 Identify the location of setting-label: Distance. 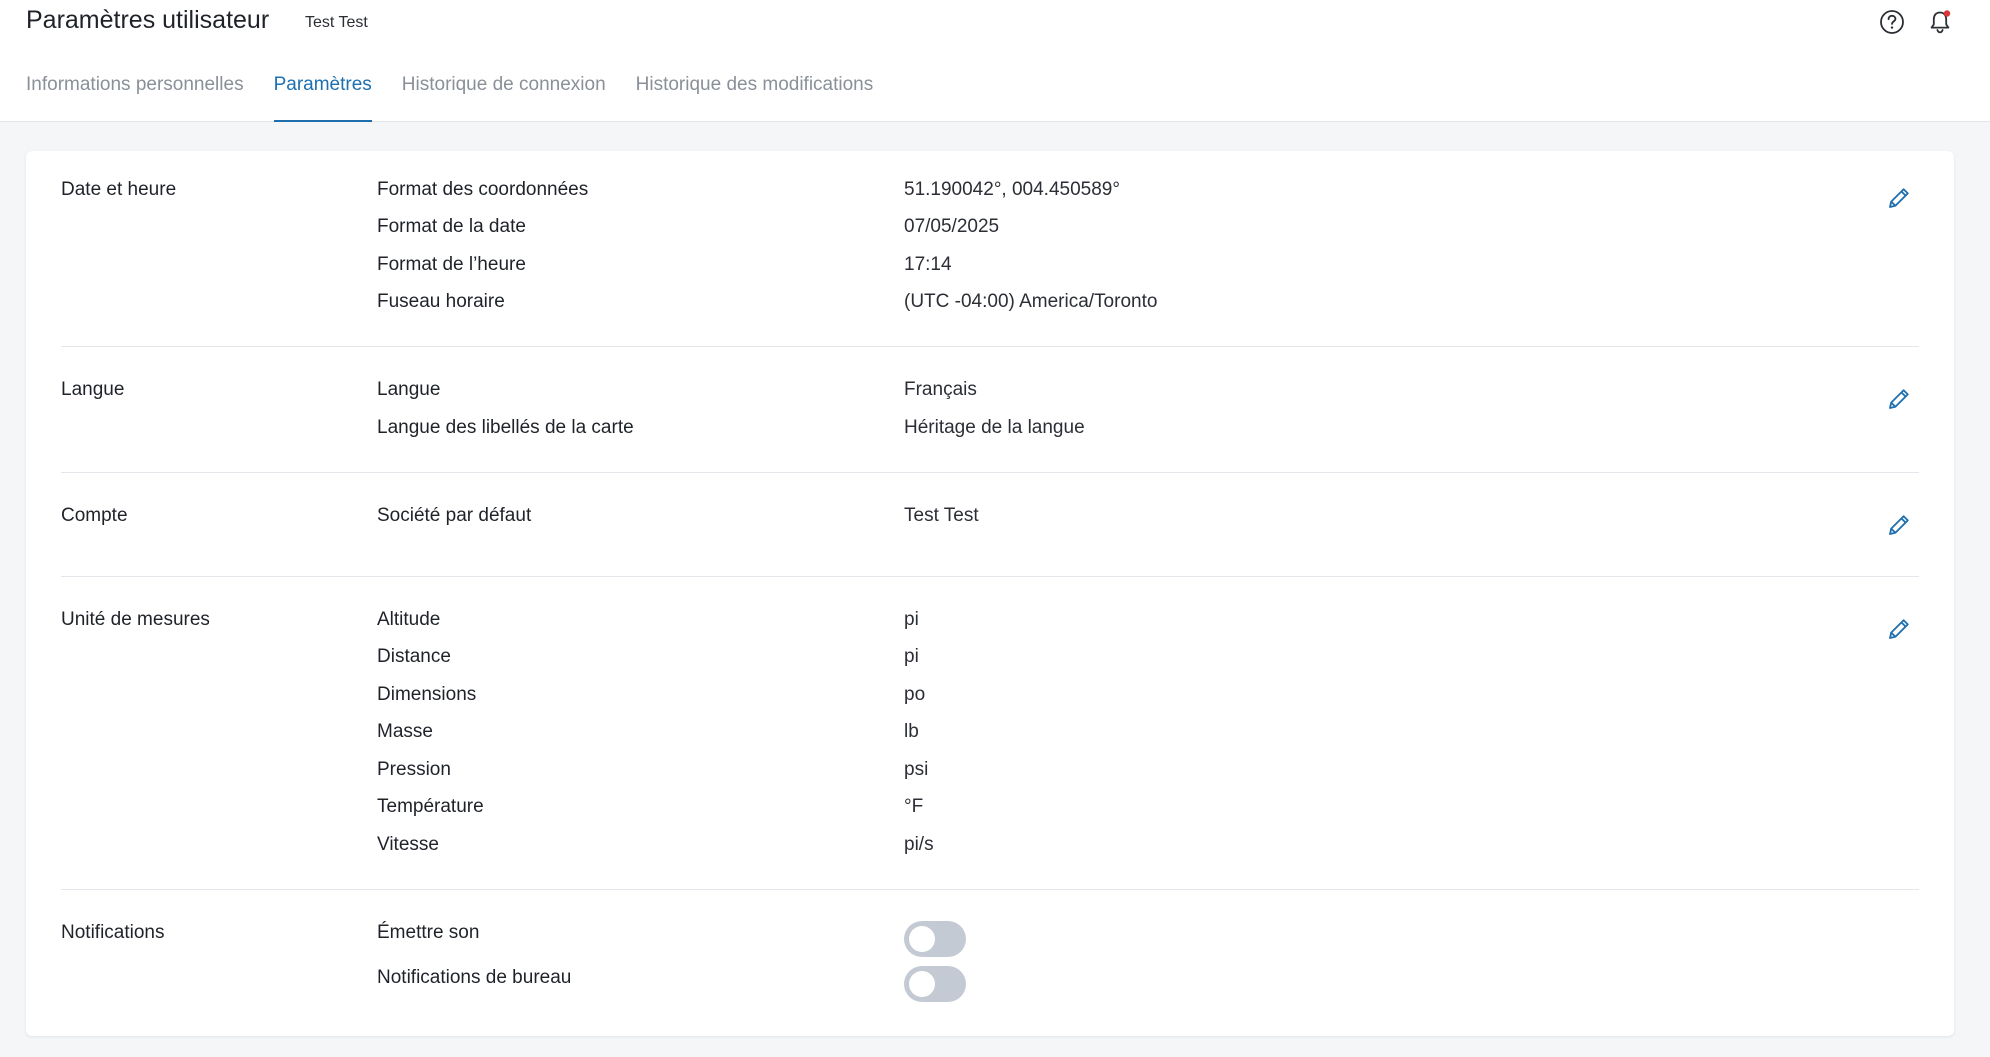
(414, 656).